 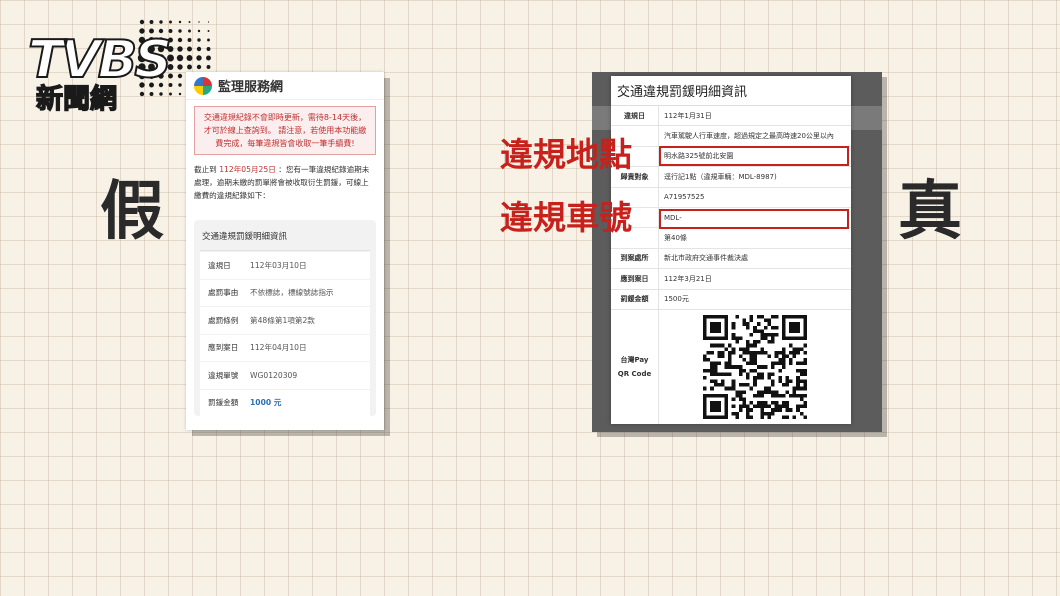 I want to click on row-value: 112年1月31日, so click(x=688, y=115).